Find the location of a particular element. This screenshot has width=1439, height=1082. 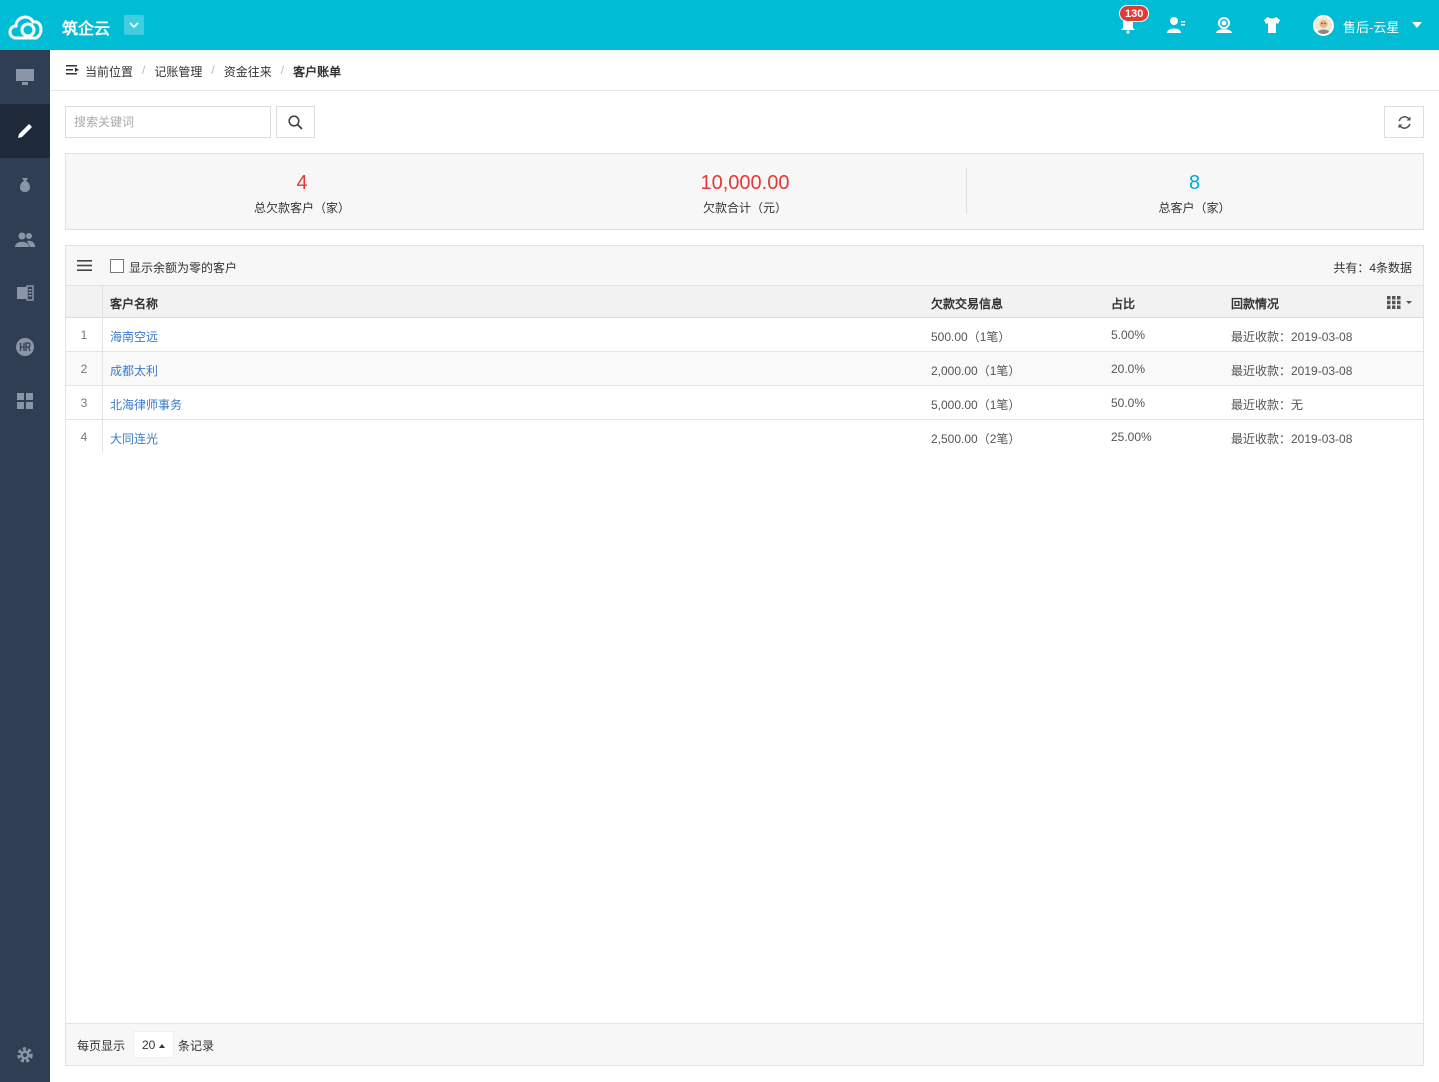

menu-icon is located at coordinates (84, 265).